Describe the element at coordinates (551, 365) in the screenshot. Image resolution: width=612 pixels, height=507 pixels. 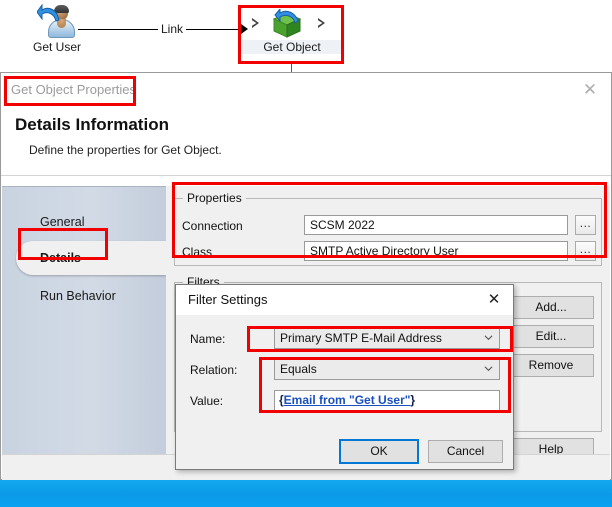
I see `remove-filter-button: Remove` at that location.